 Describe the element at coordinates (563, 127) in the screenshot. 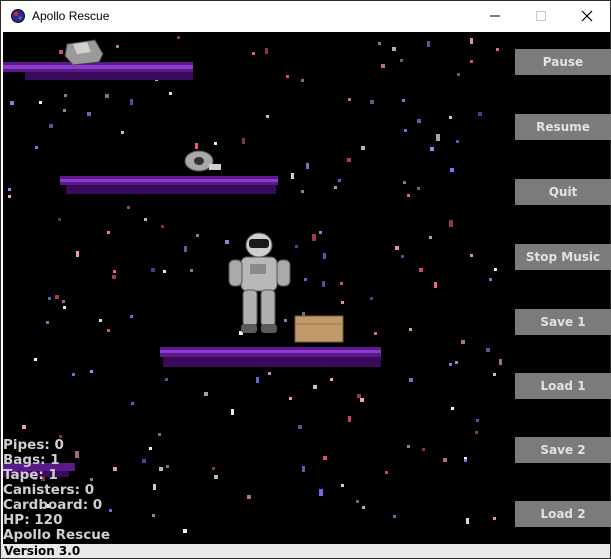

I see `resume-button: Resume` at that location.